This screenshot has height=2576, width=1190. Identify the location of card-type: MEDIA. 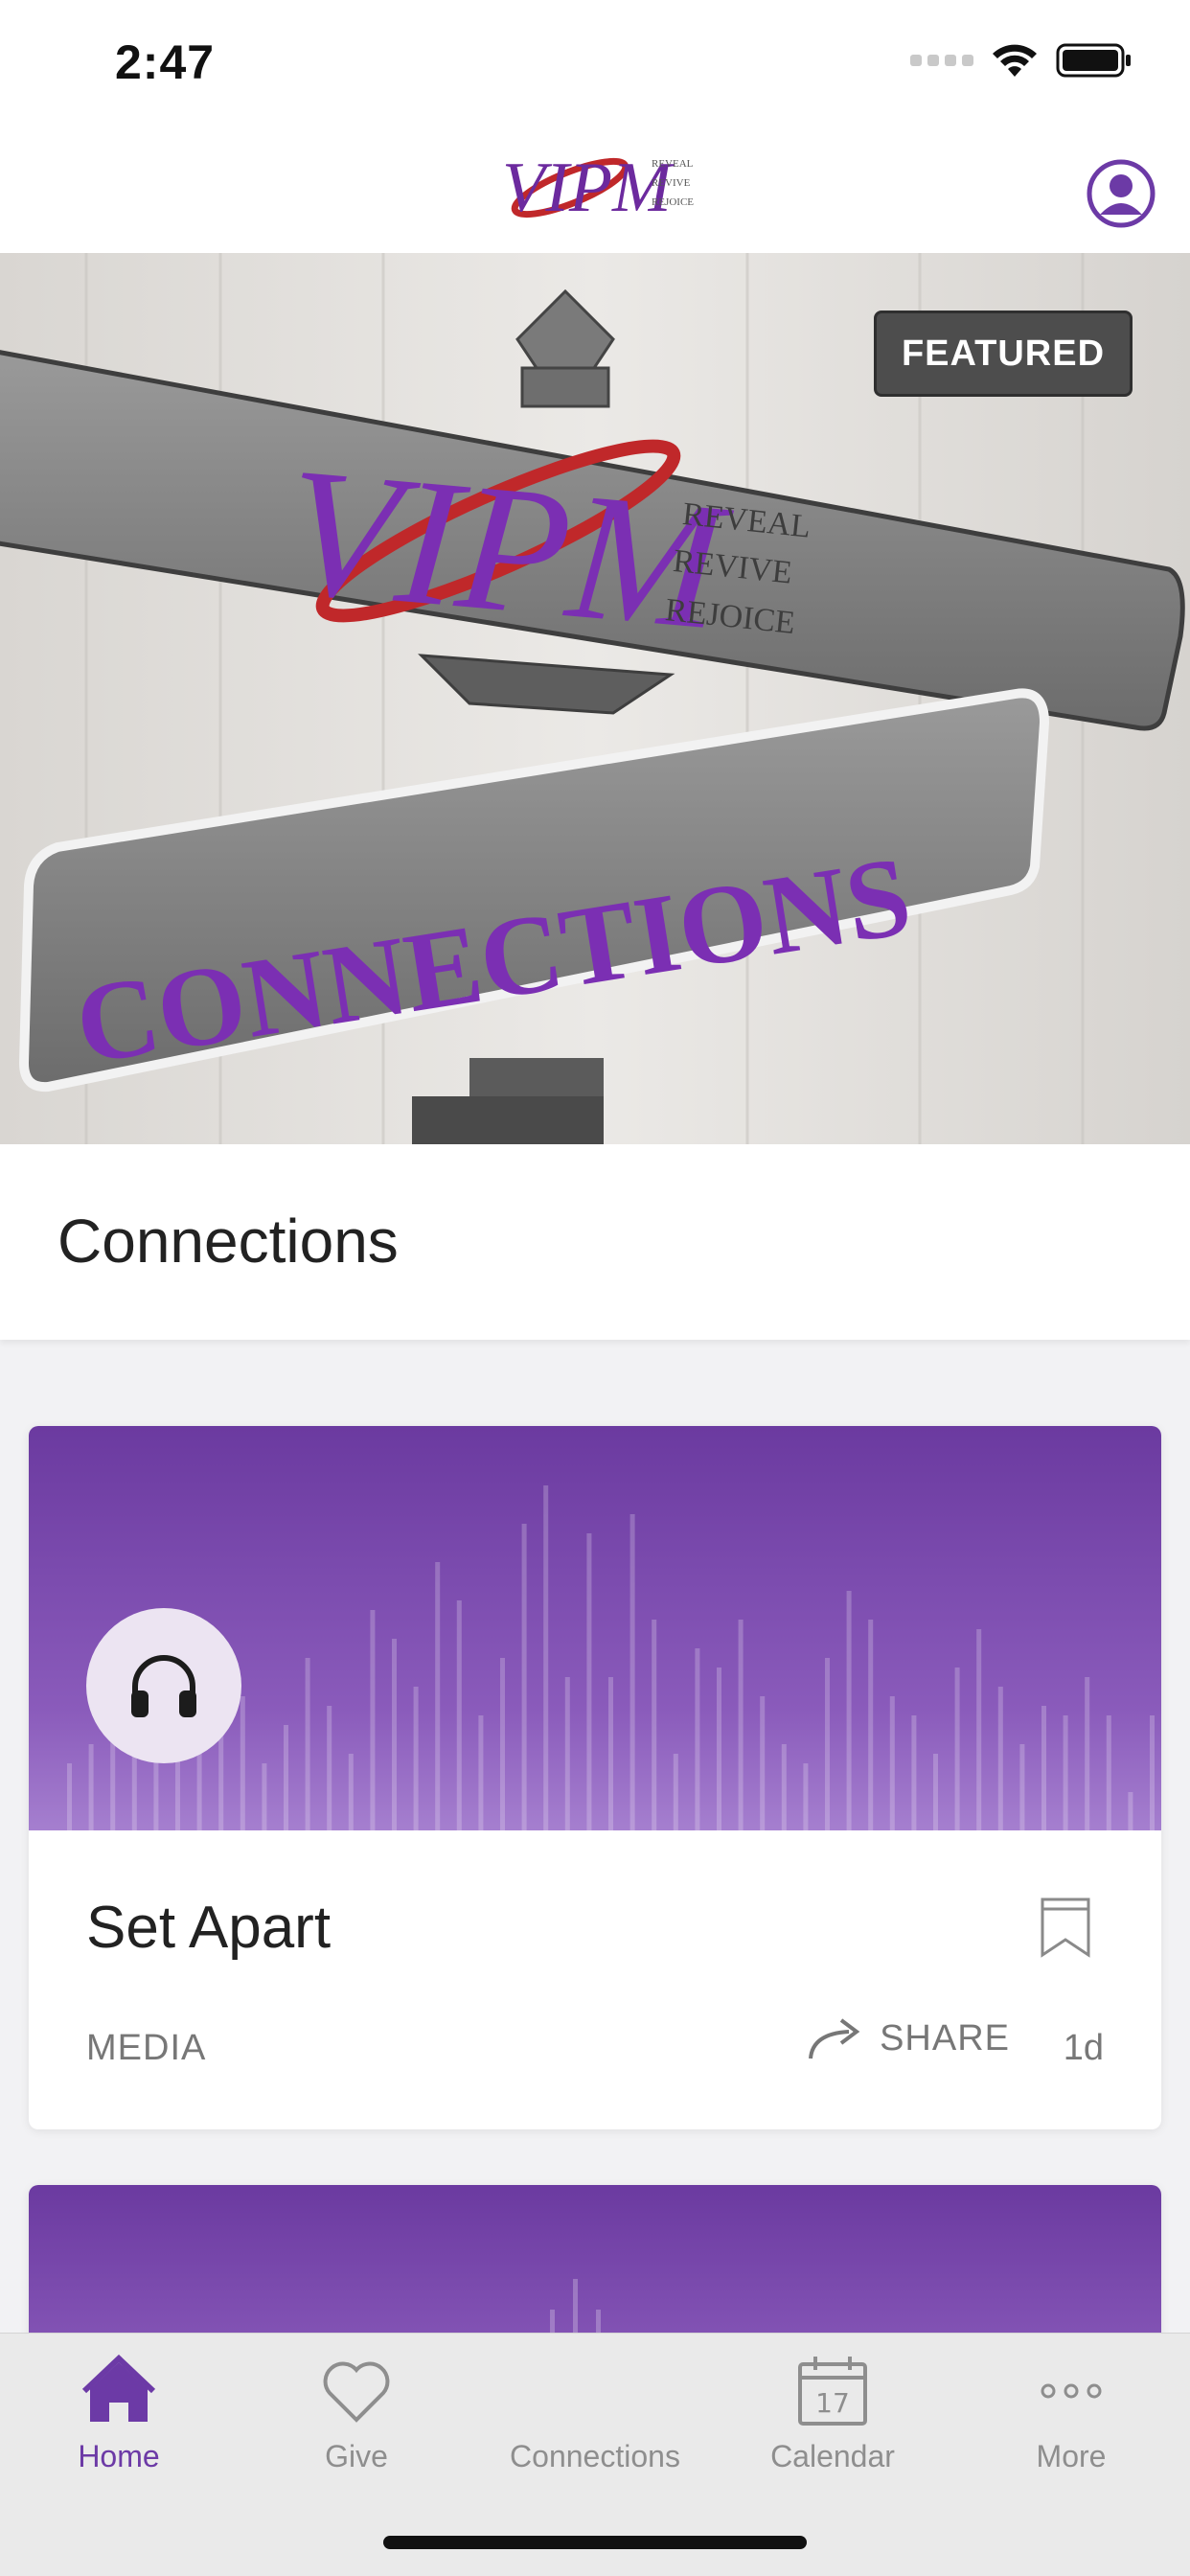
(147, 2048).